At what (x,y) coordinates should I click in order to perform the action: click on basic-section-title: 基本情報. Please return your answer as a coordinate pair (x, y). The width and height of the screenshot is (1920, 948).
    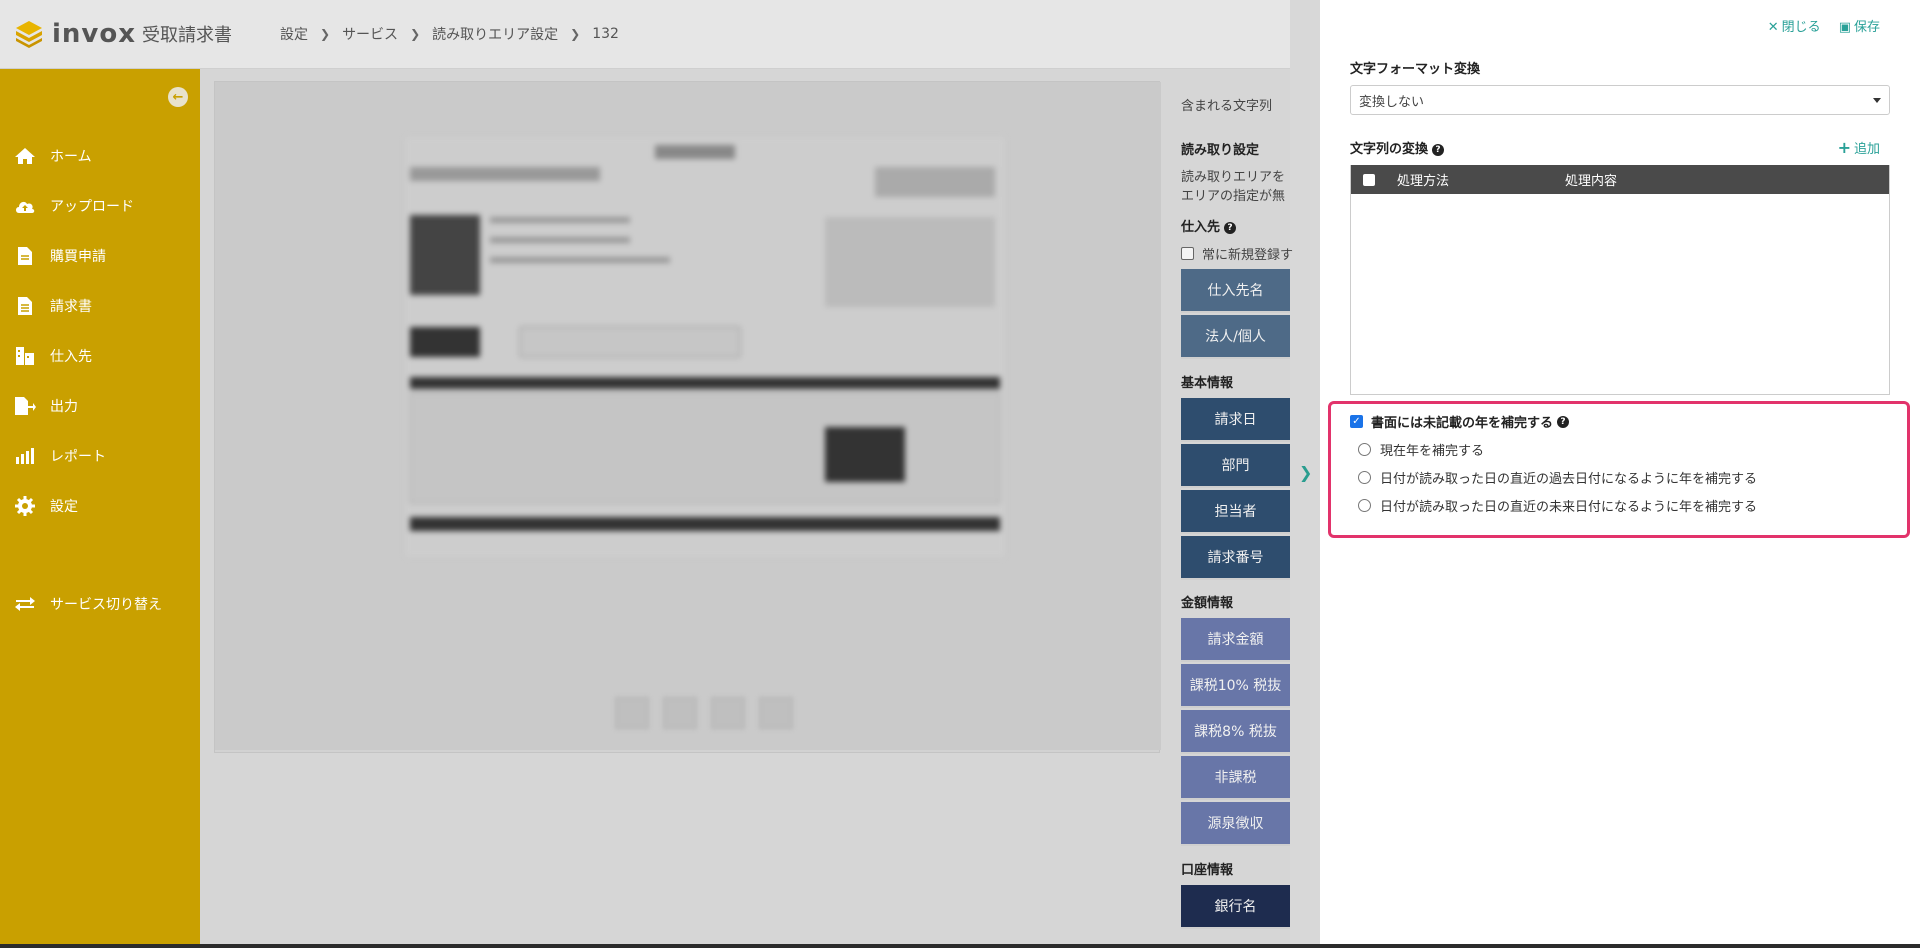
    Looking at the image, I should click on (1207, 383).